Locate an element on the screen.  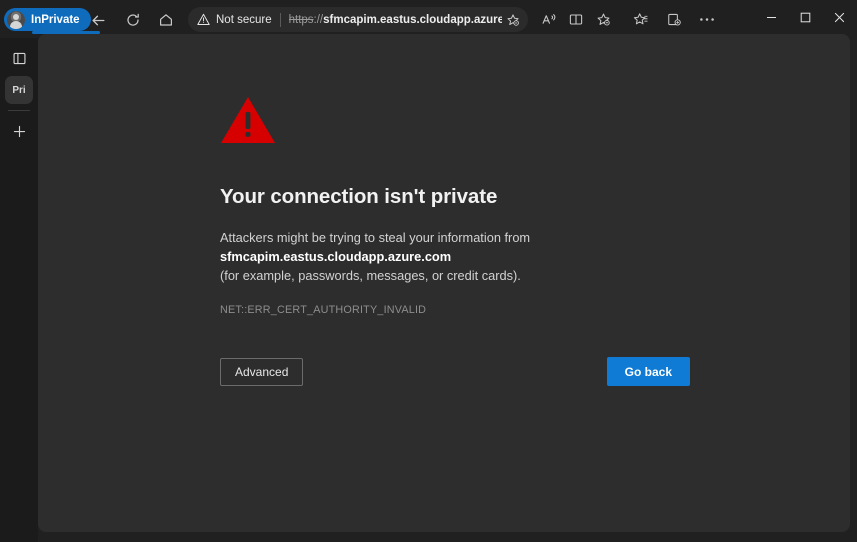
refresh-icon is located at coordinates (133, 19).